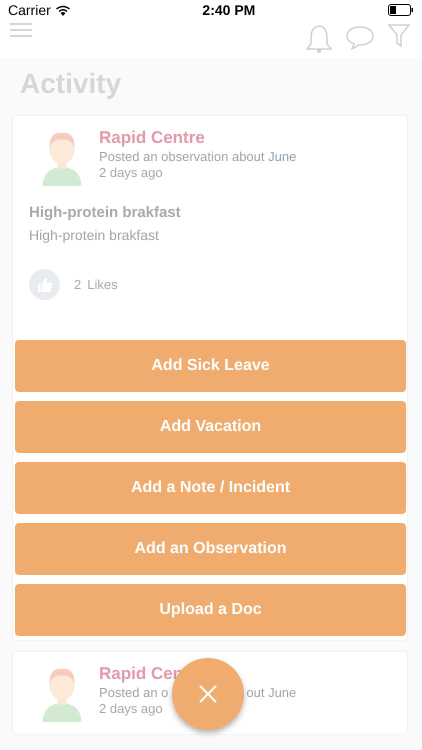  Describe the element at coordinates (210, 366) in the screenshot. I see `action-button: Add Sick Leave` at that location.